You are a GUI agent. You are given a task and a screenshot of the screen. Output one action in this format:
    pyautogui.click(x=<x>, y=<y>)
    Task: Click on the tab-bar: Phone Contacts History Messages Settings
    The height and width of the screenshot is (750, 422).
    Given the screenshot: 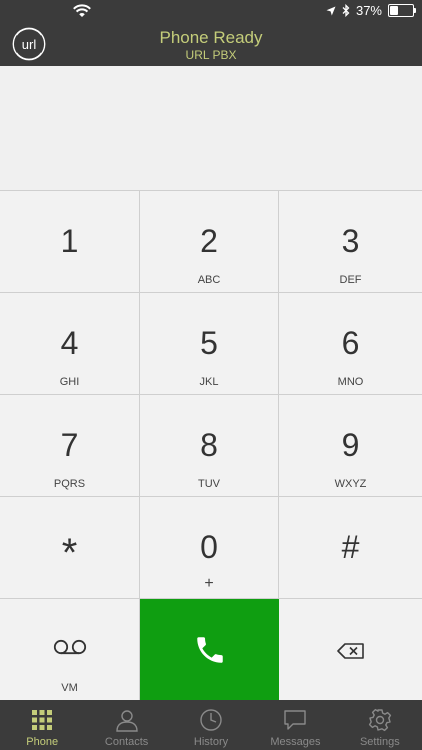 What is the action you would take?
    pyautogui.click(x=211, y=725)
    